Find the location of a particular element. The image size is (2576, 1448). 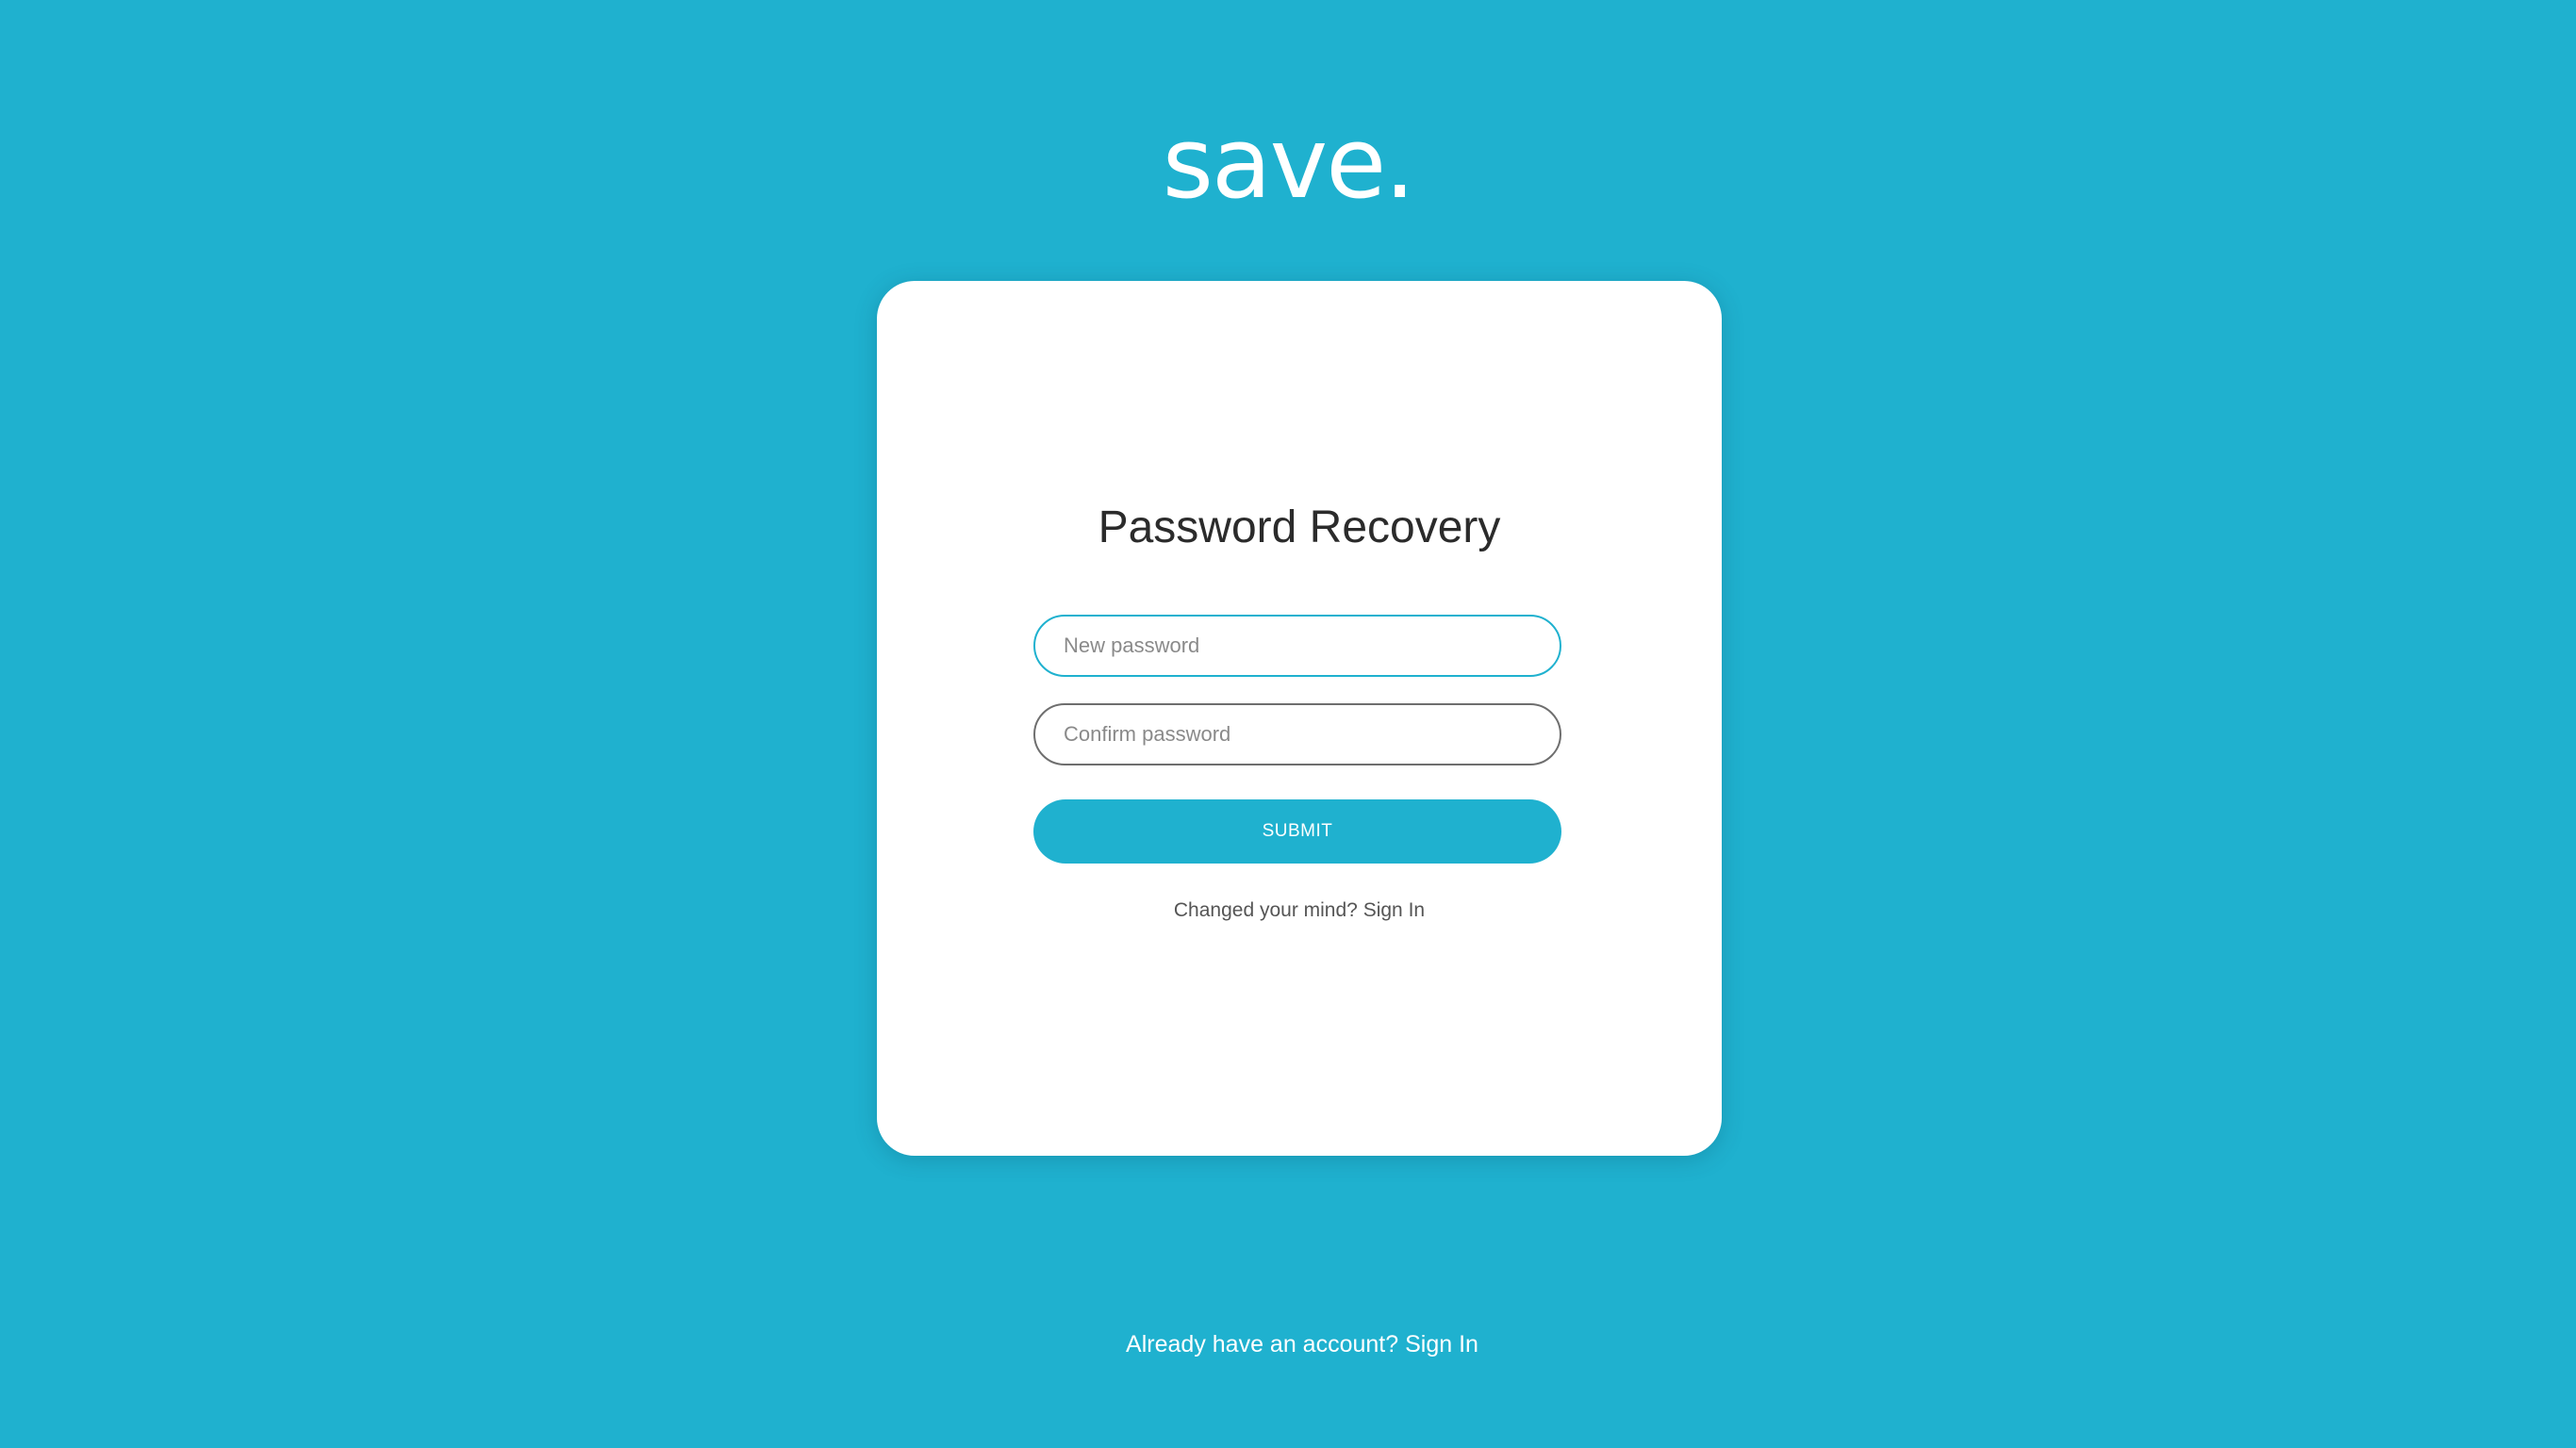

confirm-password-input is located at coordinates (1297, 734).